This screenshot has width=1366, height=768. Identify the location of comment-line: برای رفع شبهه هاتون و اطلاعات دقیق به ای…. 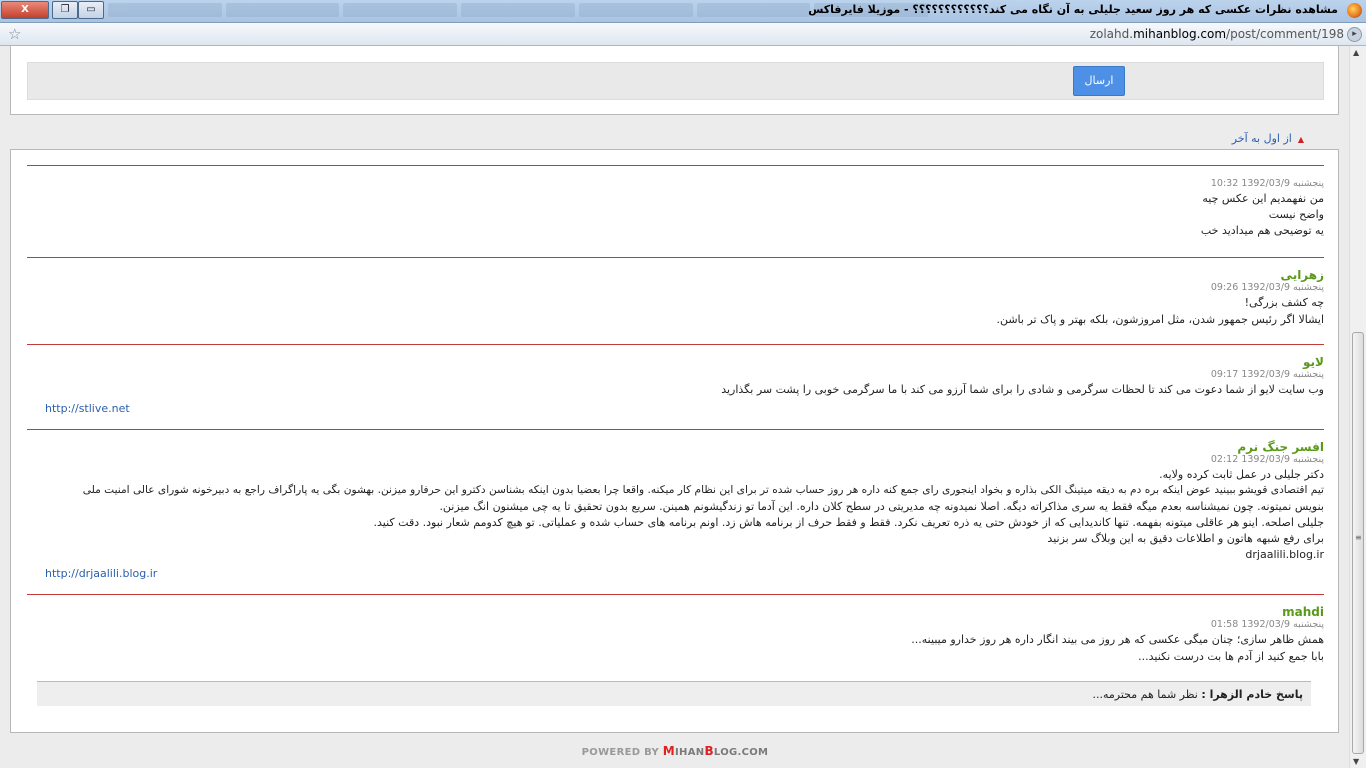
(1185, 538).